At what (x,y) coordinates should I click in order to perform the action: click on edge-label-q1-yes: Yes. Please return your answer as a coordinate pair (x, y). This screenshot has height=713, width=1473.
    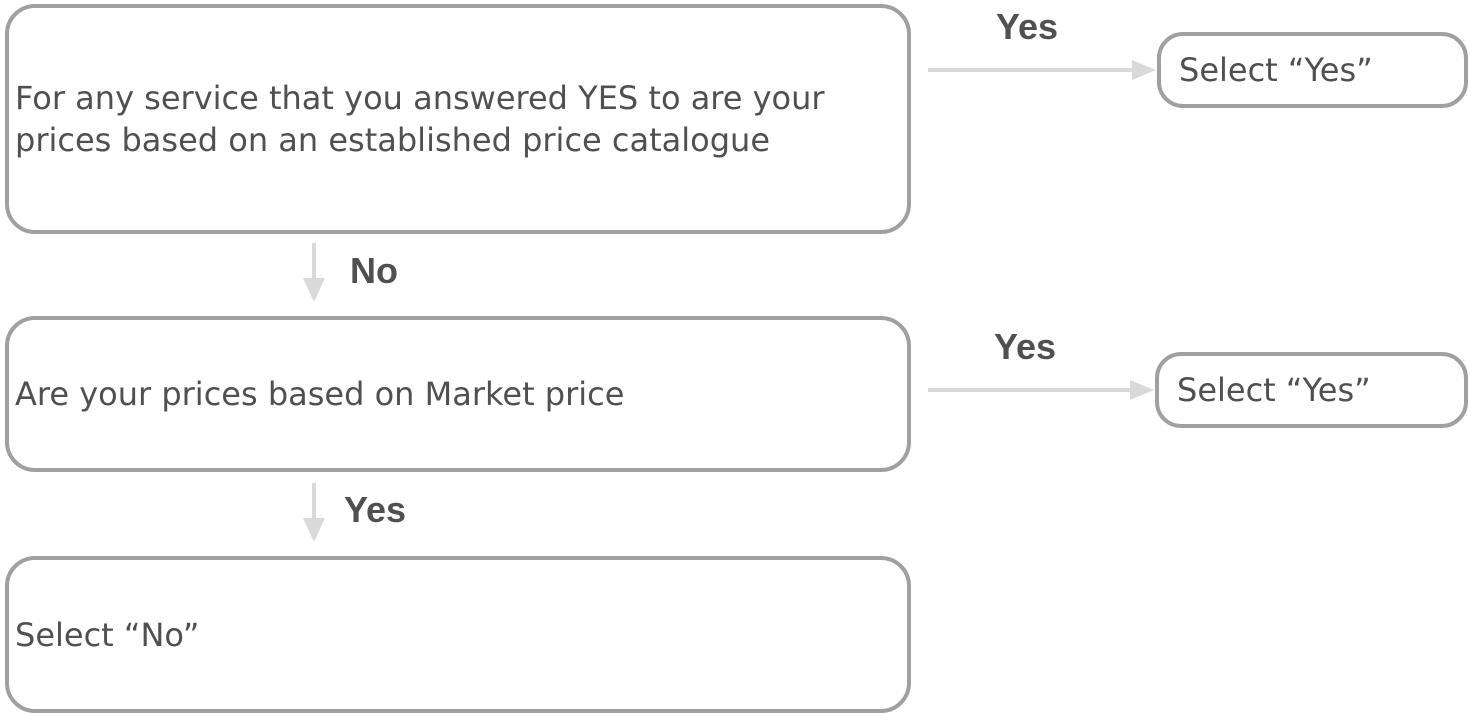
    Looking at the image, I should click on (1027, 26).